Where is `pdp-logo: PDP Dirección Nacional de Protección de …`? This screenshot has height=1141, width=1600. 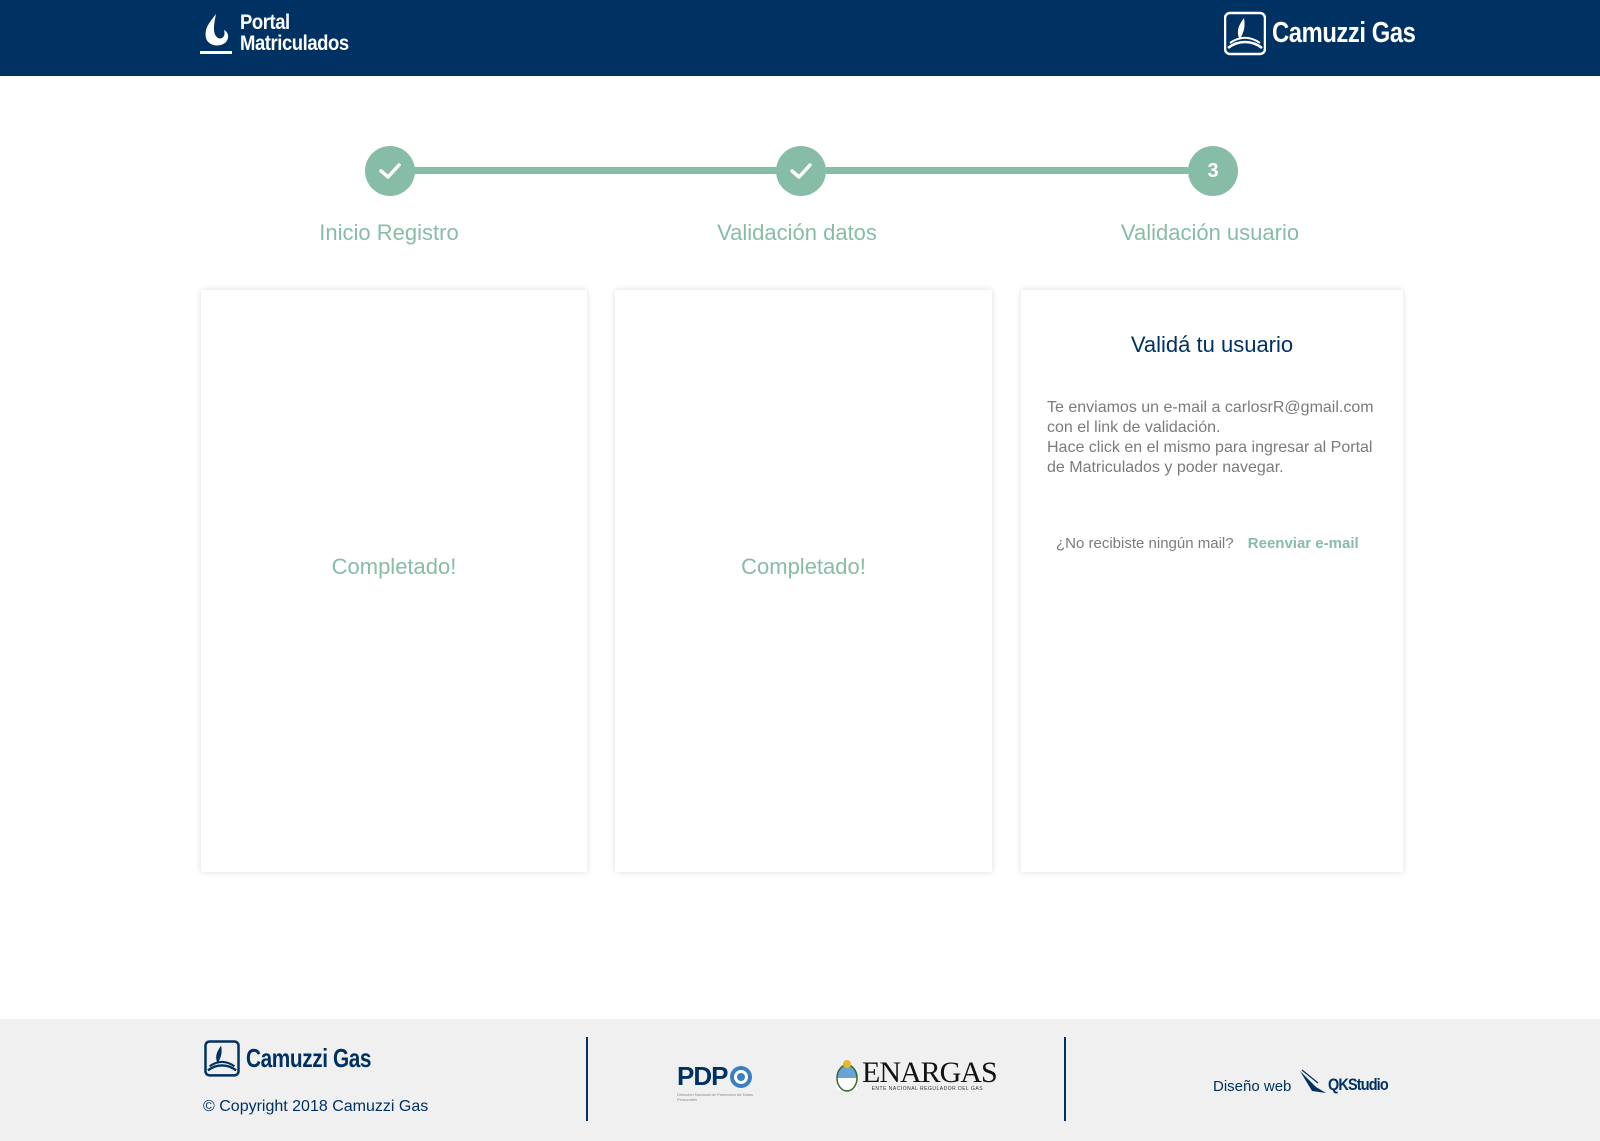
pdp-logo: PDP Dirección Nacional de Protección de … is located at coordinates (717, 1081).